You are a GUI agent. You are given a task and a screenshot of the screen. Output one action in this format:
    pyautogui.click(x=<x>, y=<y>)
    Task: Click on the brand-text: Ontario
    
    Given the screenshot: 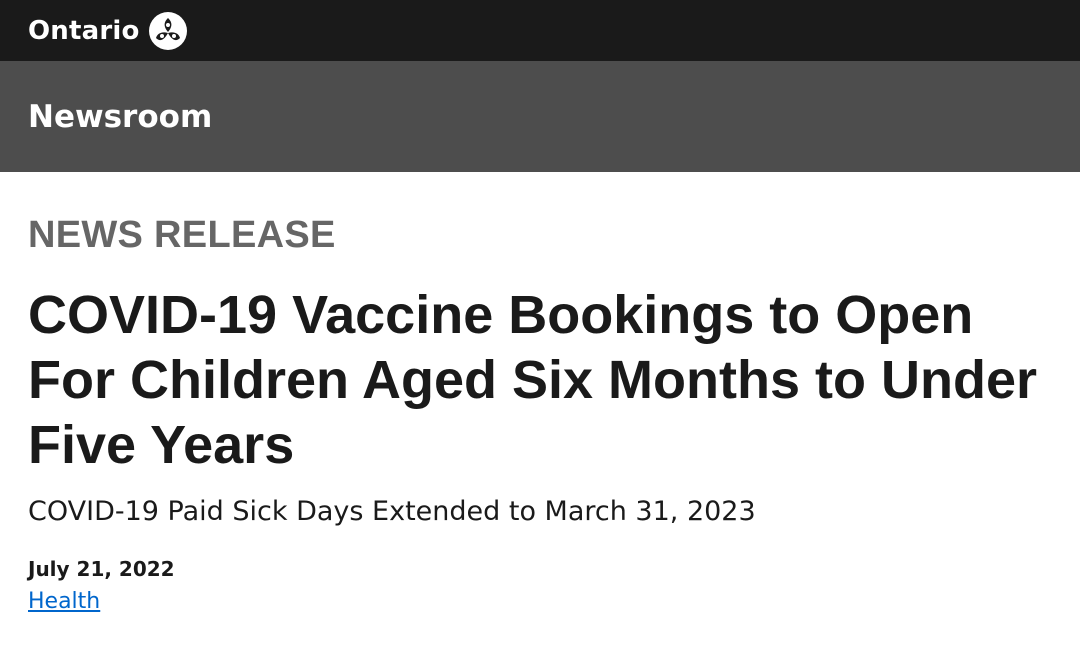 What is the action you would take?
    pyautogui.click(x=84, y=30)
    